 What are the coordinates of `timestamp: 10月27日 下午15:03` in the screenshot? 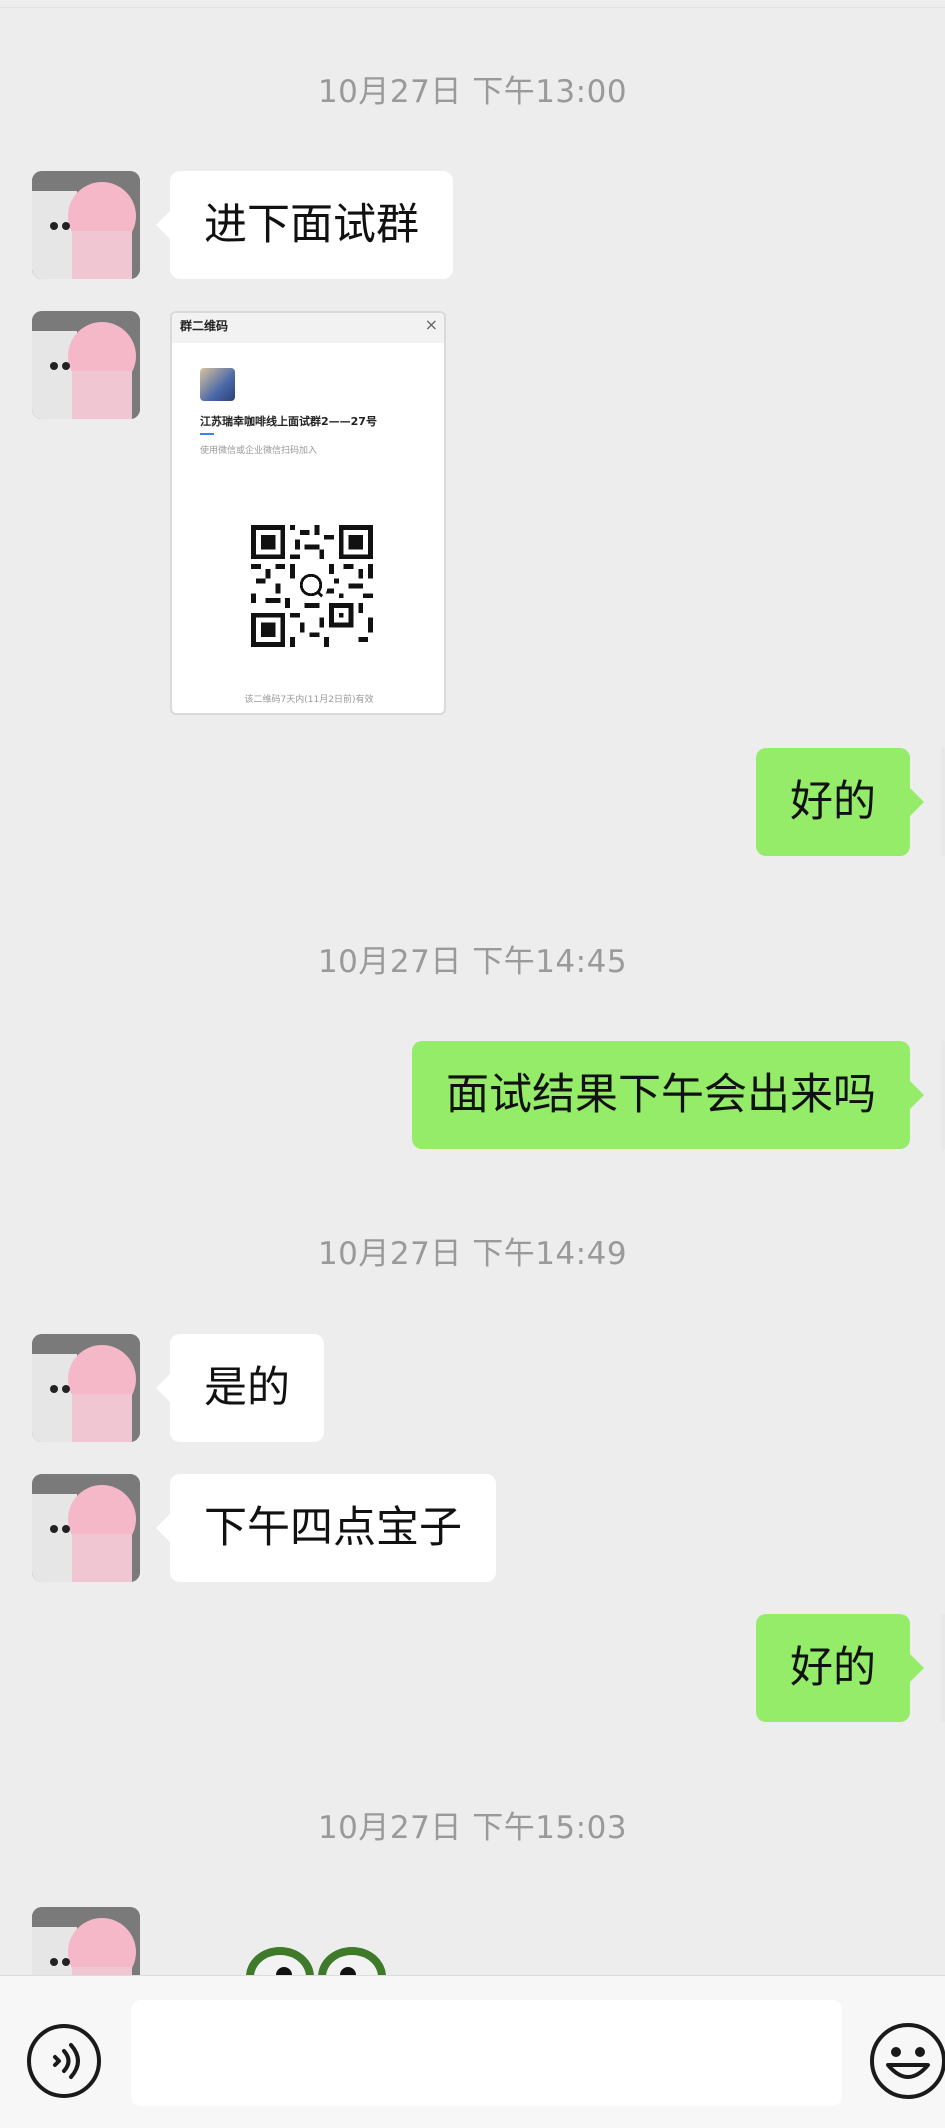 It's located at (472, 1828).